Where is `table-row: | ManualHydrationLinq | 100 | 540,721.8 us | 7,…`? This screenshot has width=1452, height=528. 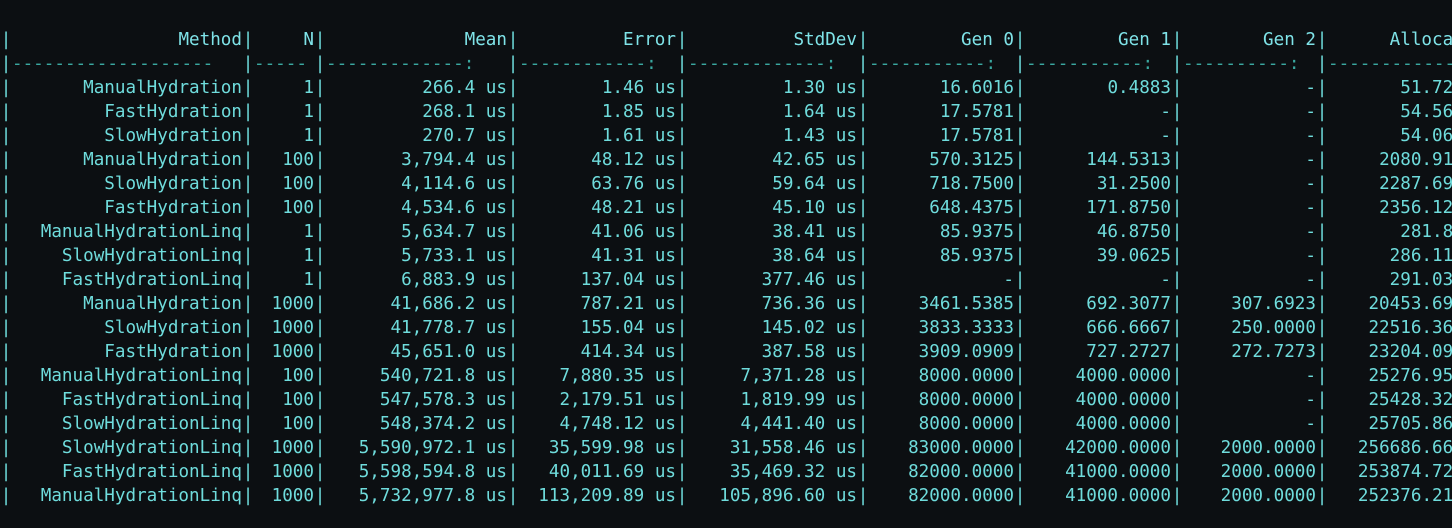 table-row: | ManualHydrationLinq | 100 | 540,721.8 us | 7,… is located at coordinates (726, 376).